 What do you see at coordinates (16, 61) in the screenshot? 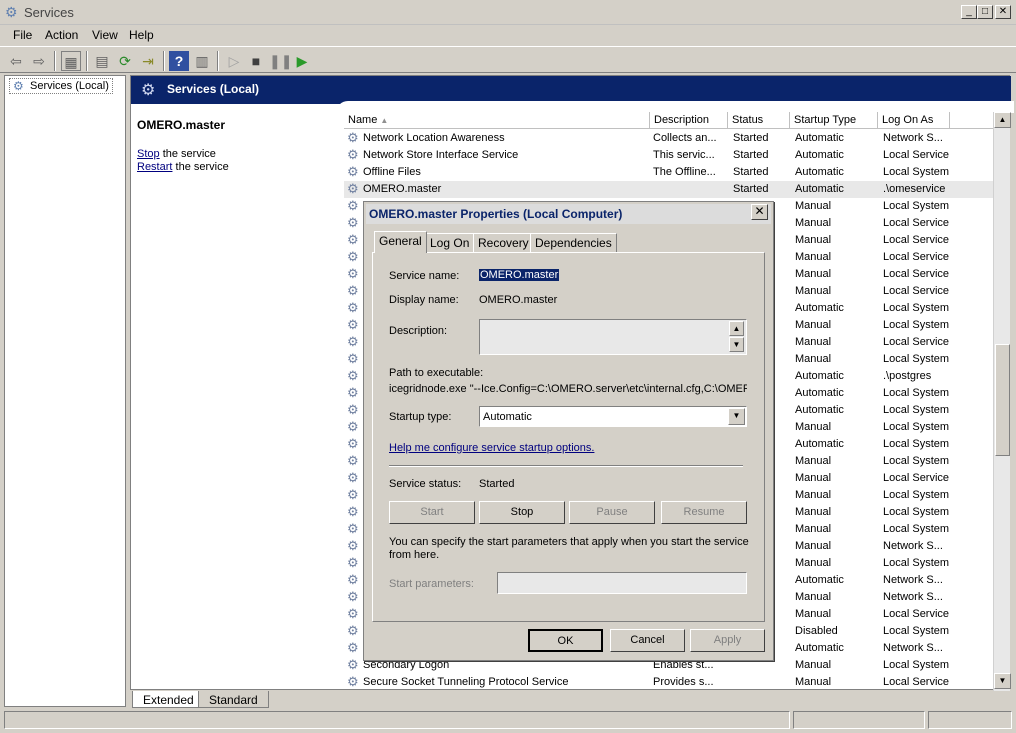
I see `back-icon: ⇦` at bounding box center [16, 61].